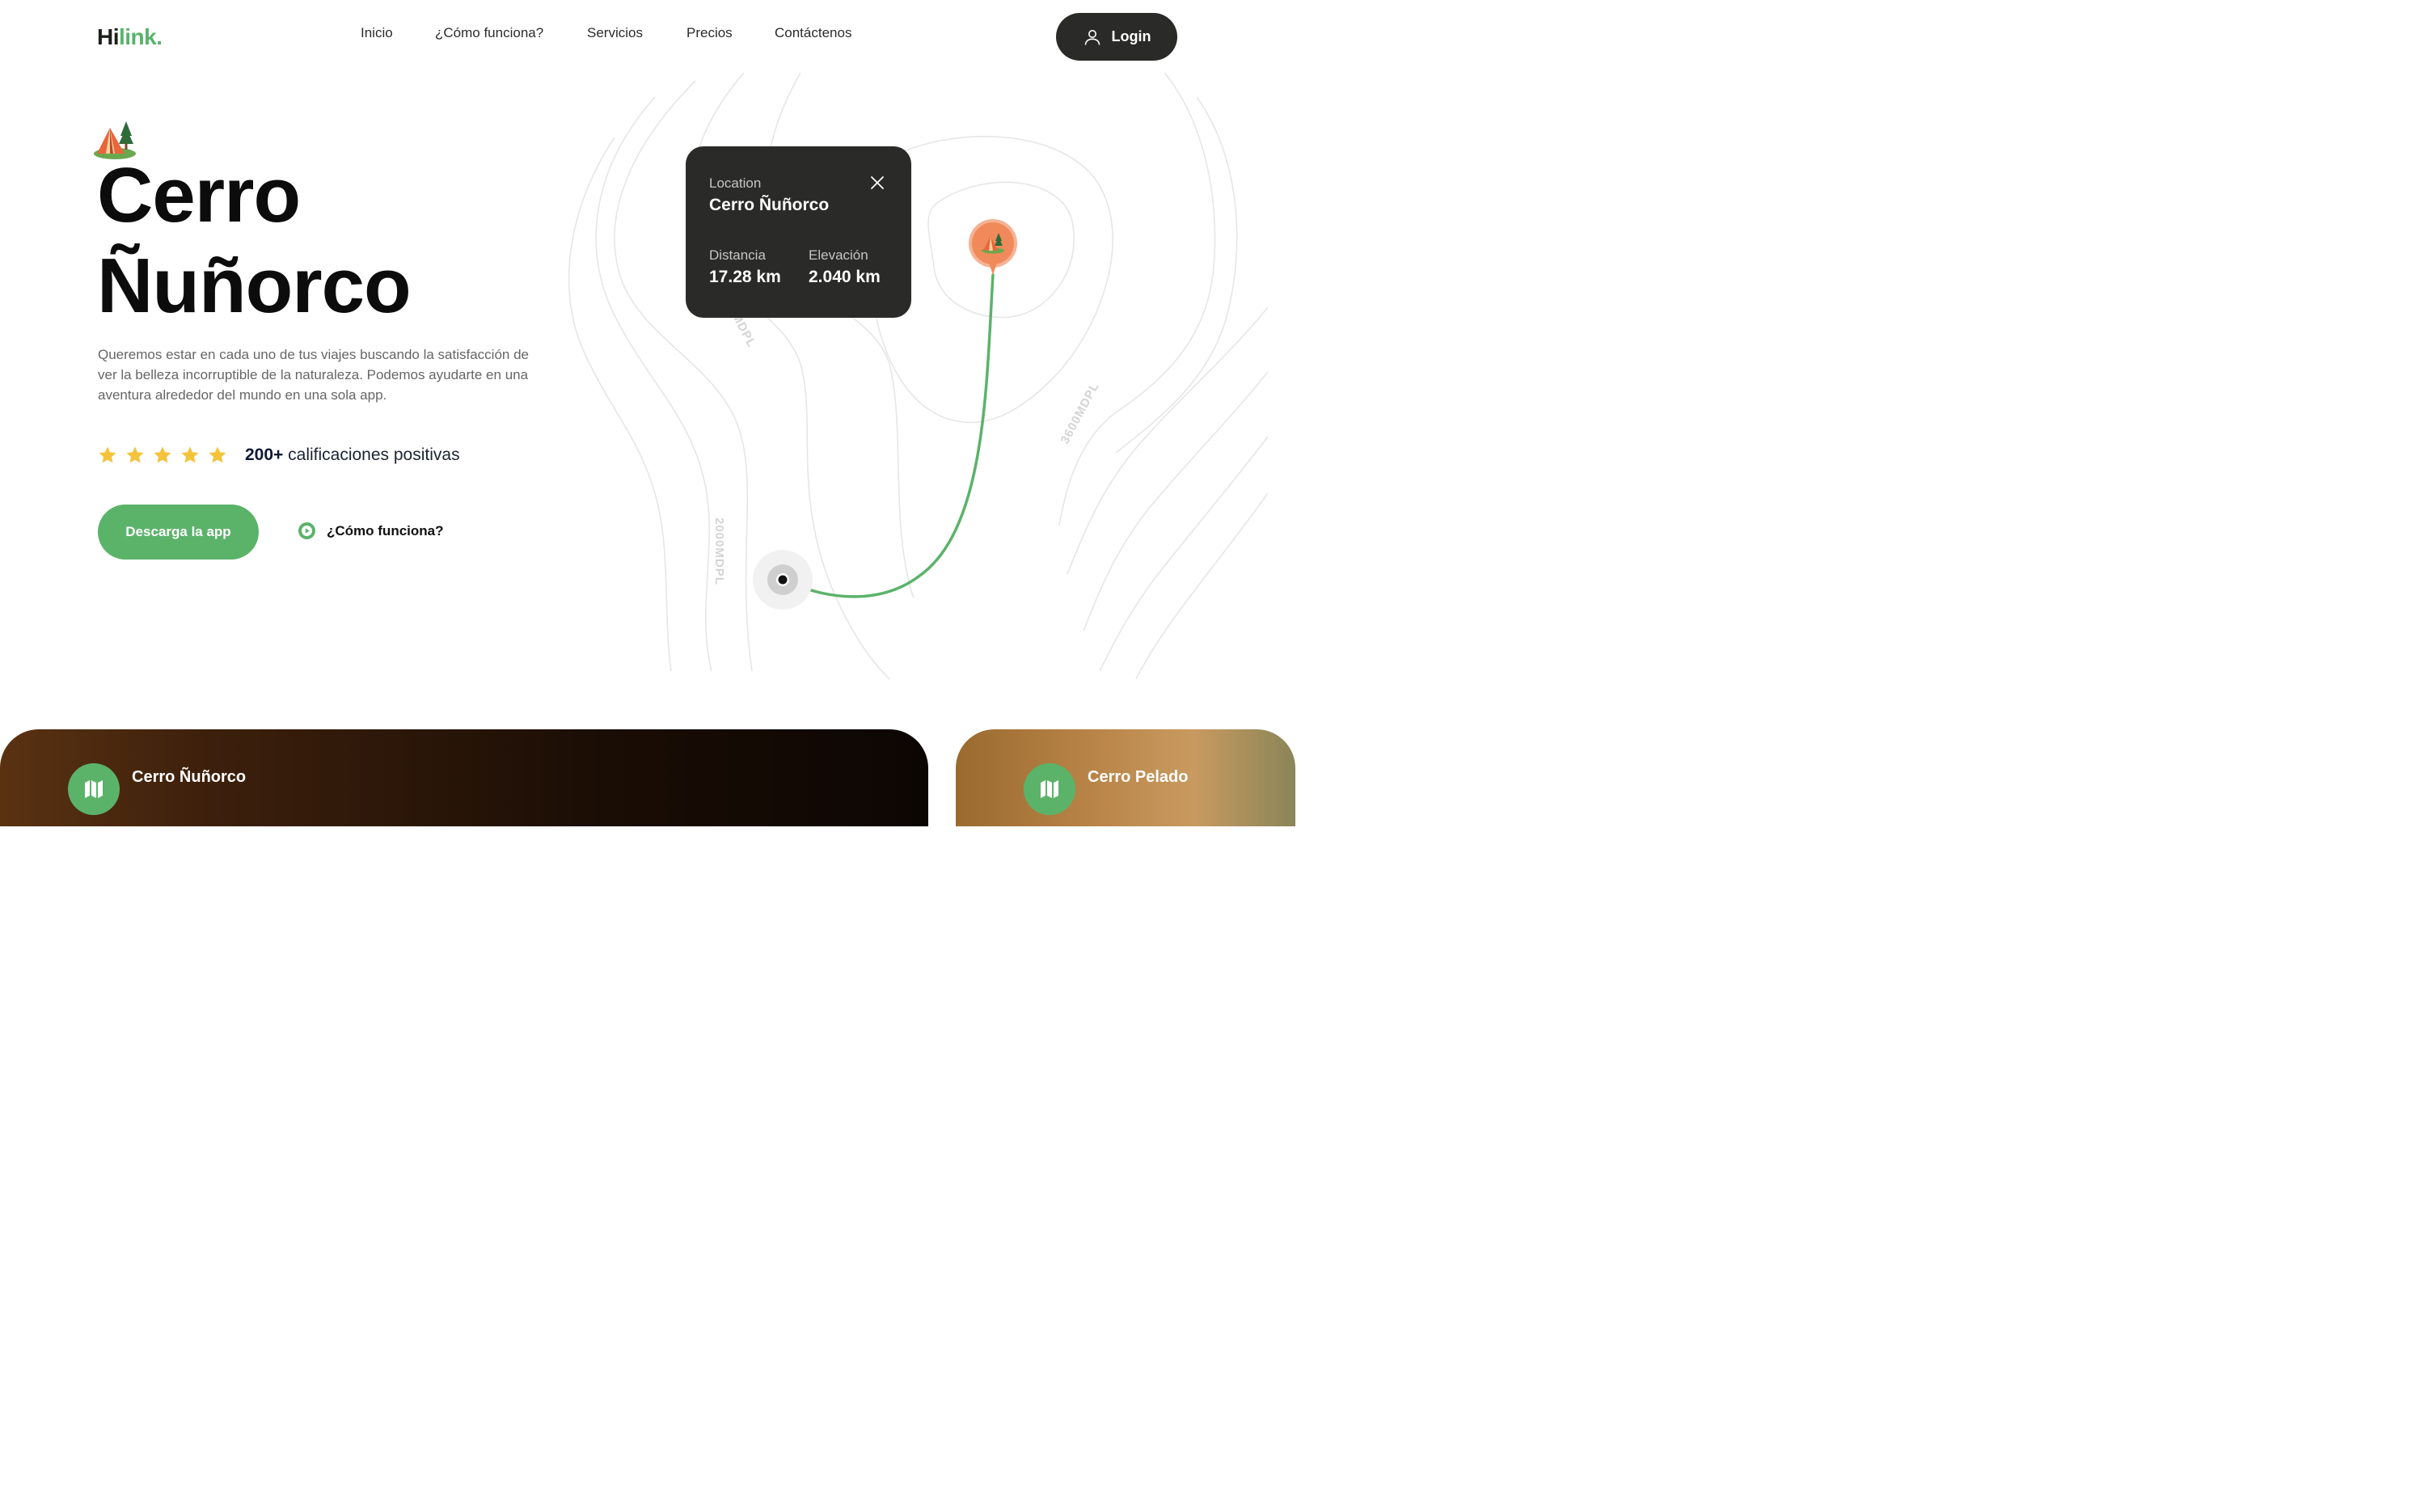 This screenshot has width=2429, height=1512. I want to click on destination-card-2: Cerro Pelado, so click(1125, 777).